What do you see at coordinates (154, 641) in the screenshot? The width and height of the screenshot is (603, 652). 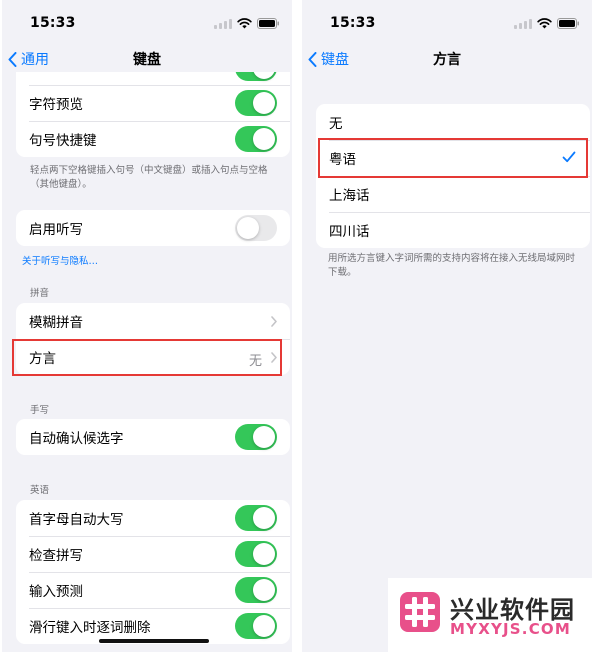 I see `home-indicator` at bounding box center [154, 641].